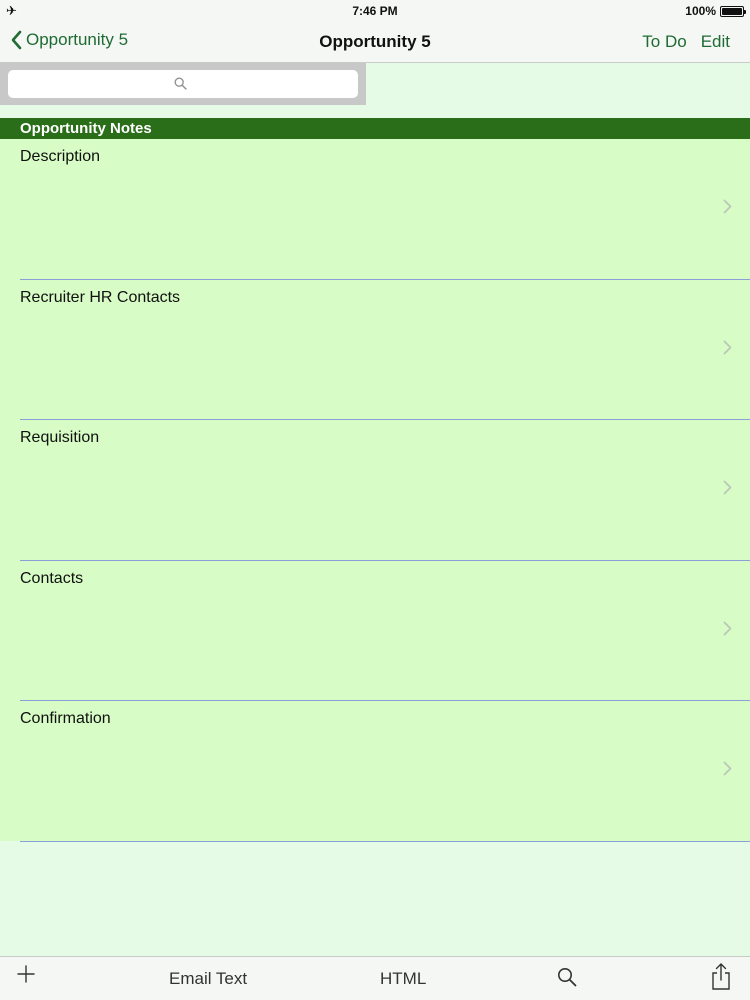 The height and width of the screenshot is (1000, 750). I want to click on battery-percentage: 100%, so click(700, 11).